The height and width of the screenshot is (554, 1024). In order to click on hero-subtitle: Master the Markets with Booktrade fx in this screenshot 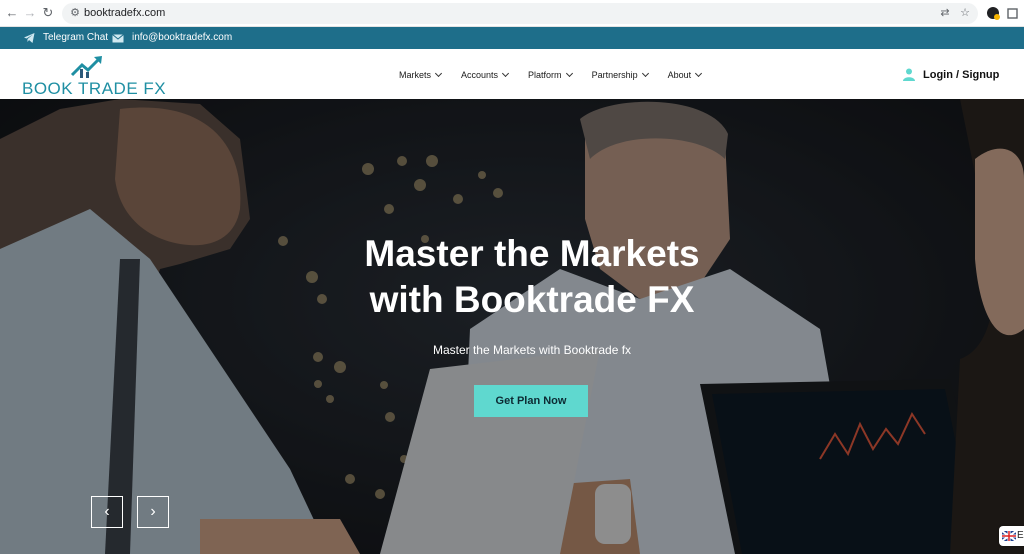, I will do `click(532, 350)`.